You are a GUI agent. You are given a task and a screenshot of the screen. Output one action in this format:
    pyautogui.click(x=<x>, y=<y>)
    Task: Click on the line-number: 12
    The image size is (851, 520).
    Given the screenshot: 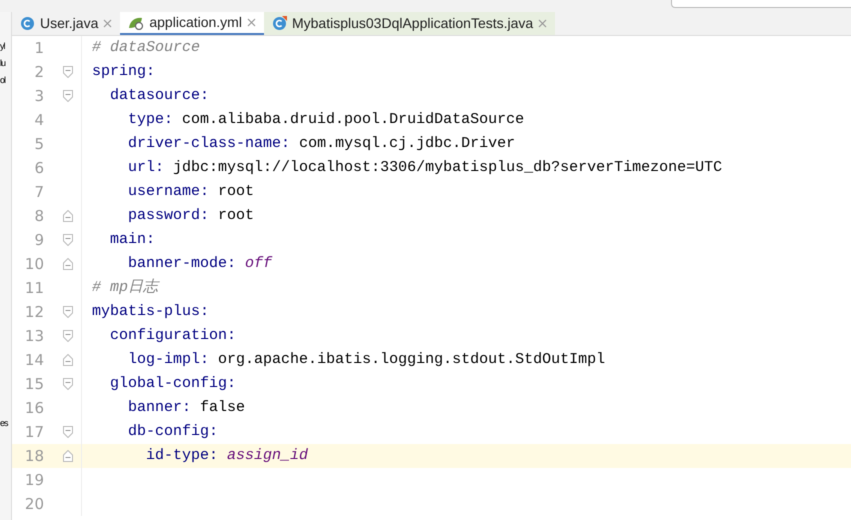 What is the action you would take?
    pyautogui.click(x=34, y=312)
    